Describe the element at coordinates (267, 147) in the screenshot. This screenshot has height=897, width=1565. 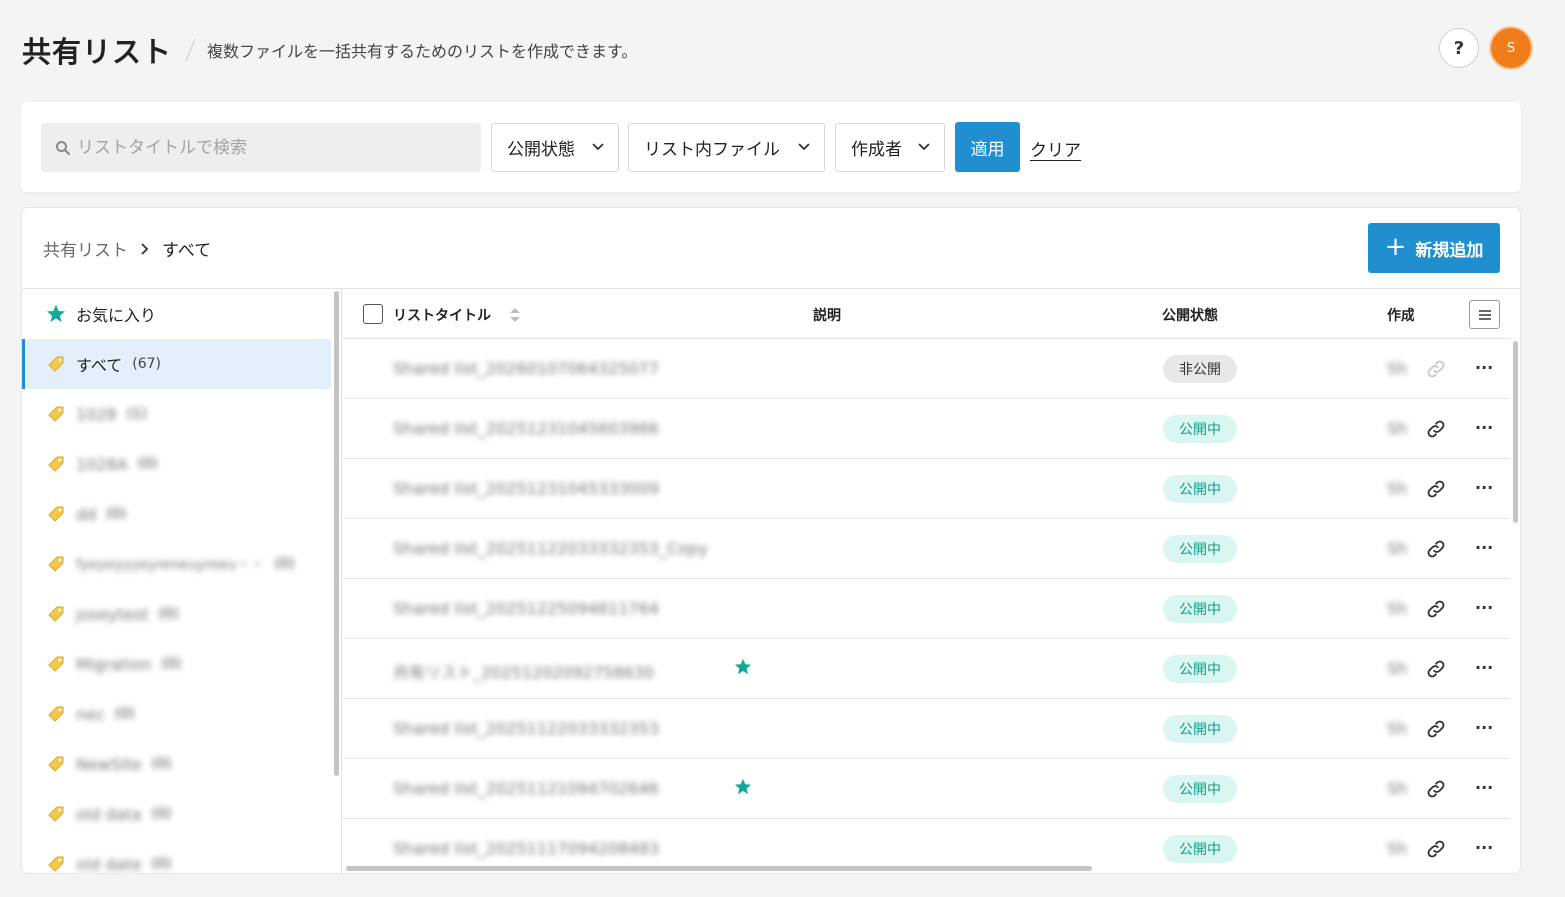
I see `search-input` at that location.